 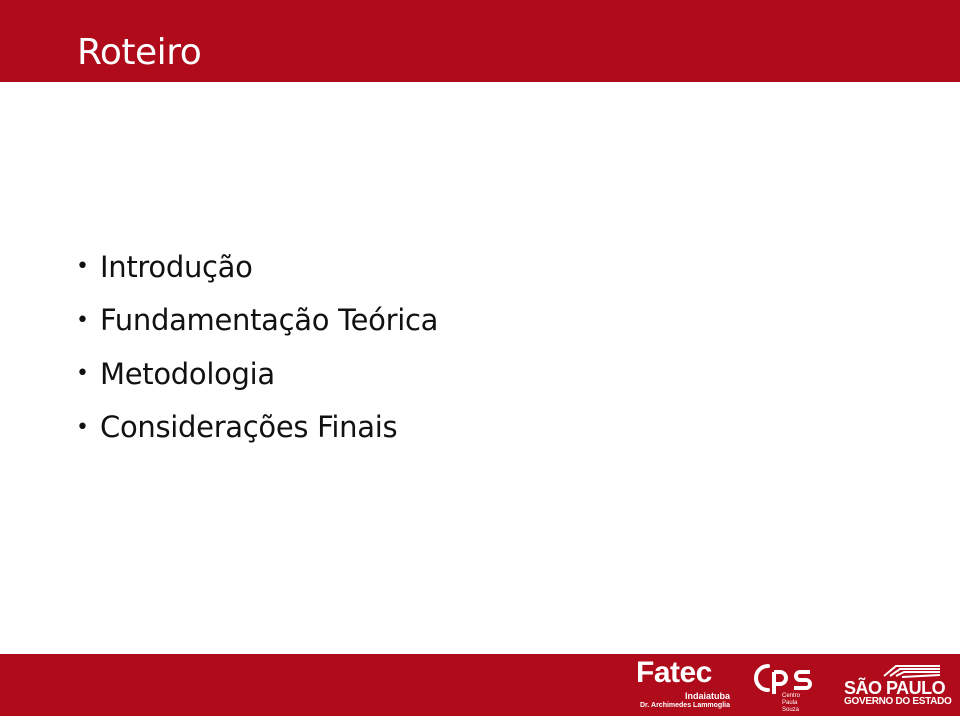 I want to click on cps-logo: Centro Paula Souza, so click(x=785, y=686).